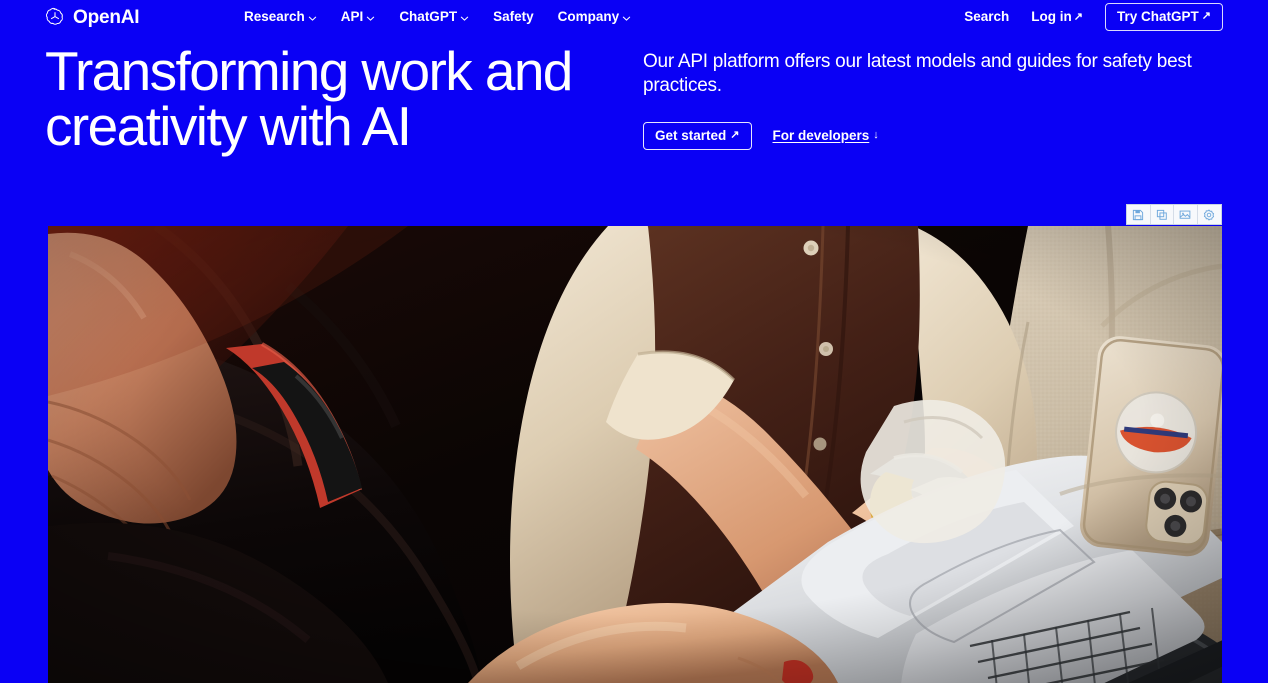  I want to click on save-icon, so click(1139, 214).